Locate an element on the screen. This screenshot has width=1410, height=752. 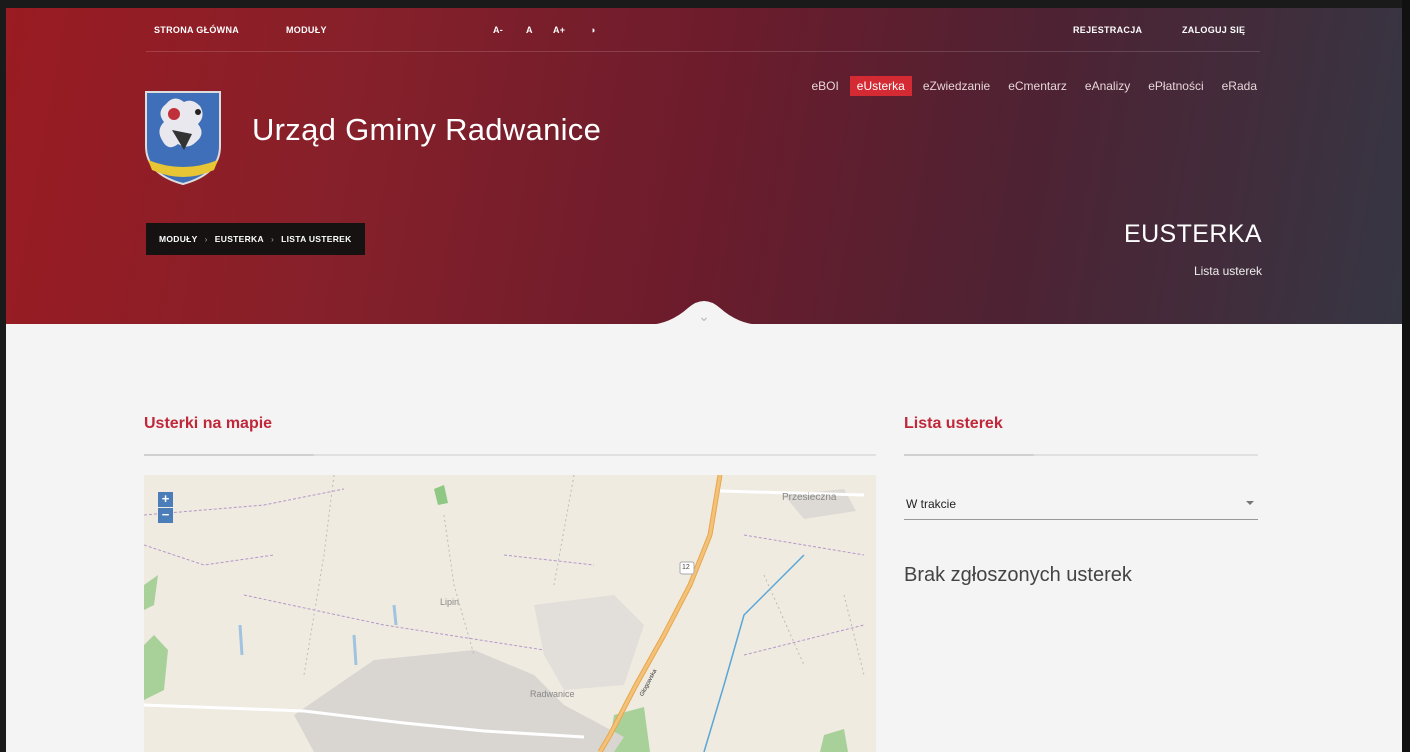
map-road-number: 12 is located at coordinates (686, 567).